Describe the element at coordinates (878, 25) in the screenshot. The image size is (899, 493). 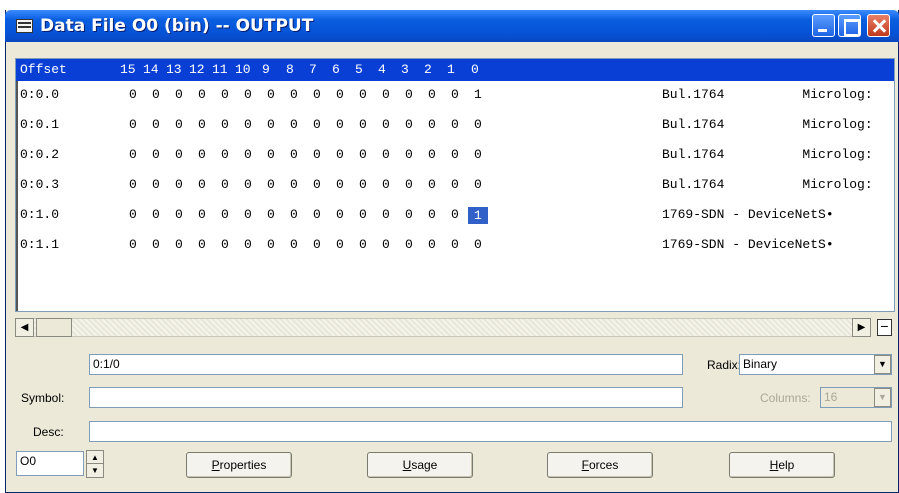
I see `close-button` at that location.